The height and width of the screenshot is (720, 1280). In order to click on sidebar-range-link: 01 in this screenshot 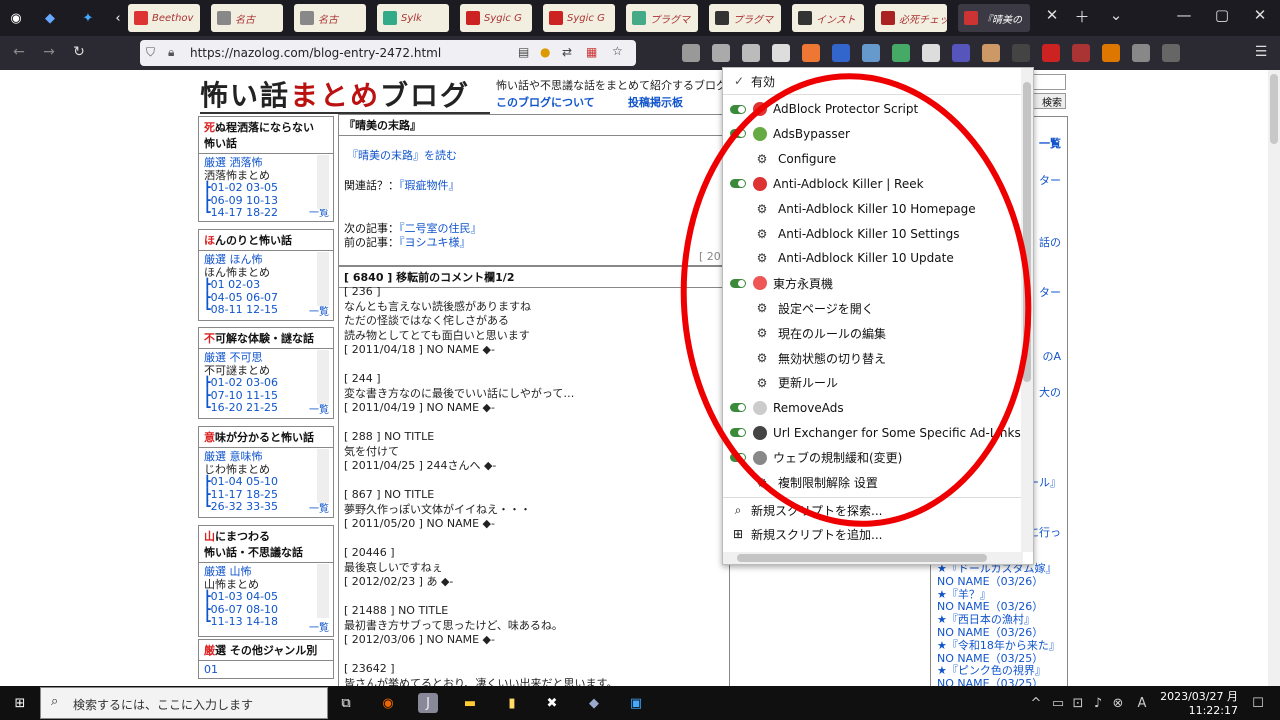, I will do `click(266, 670)`.